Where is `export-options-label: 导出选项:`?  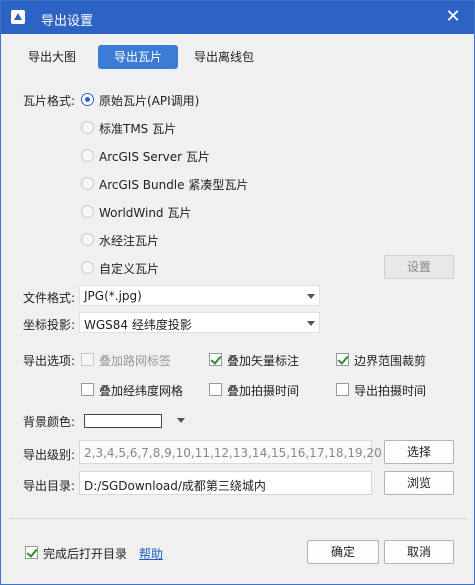 export-options-label: 导出选项: is located at coordinates (49, 361).